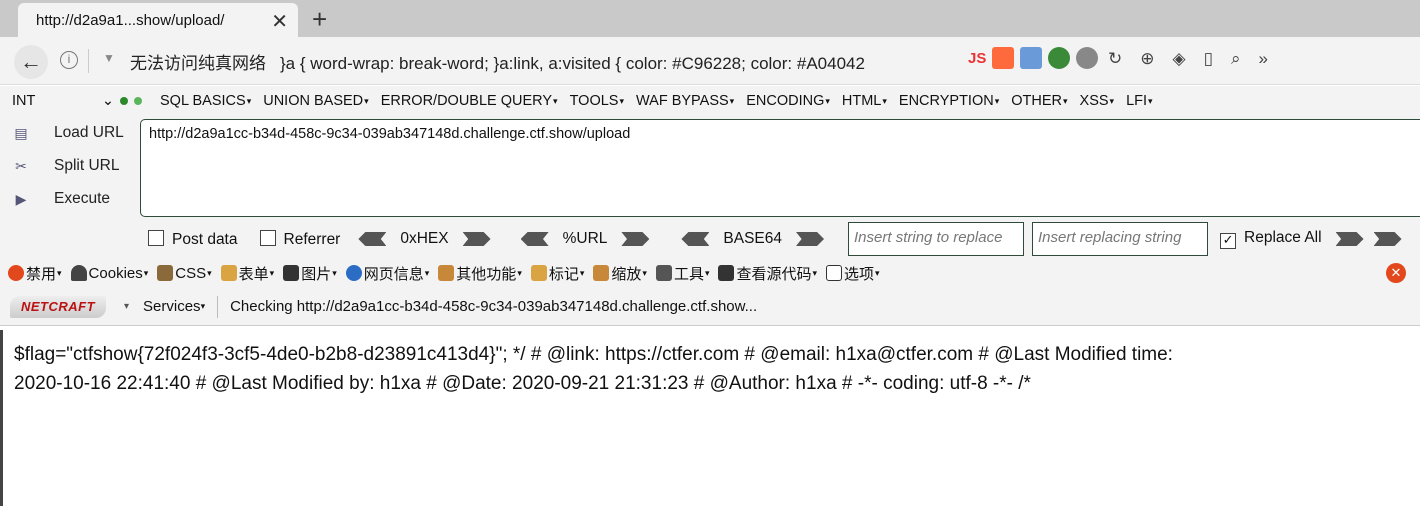 This screenshot has height=506, width=1420. I want to click on disable-icon, so click(16, 273).